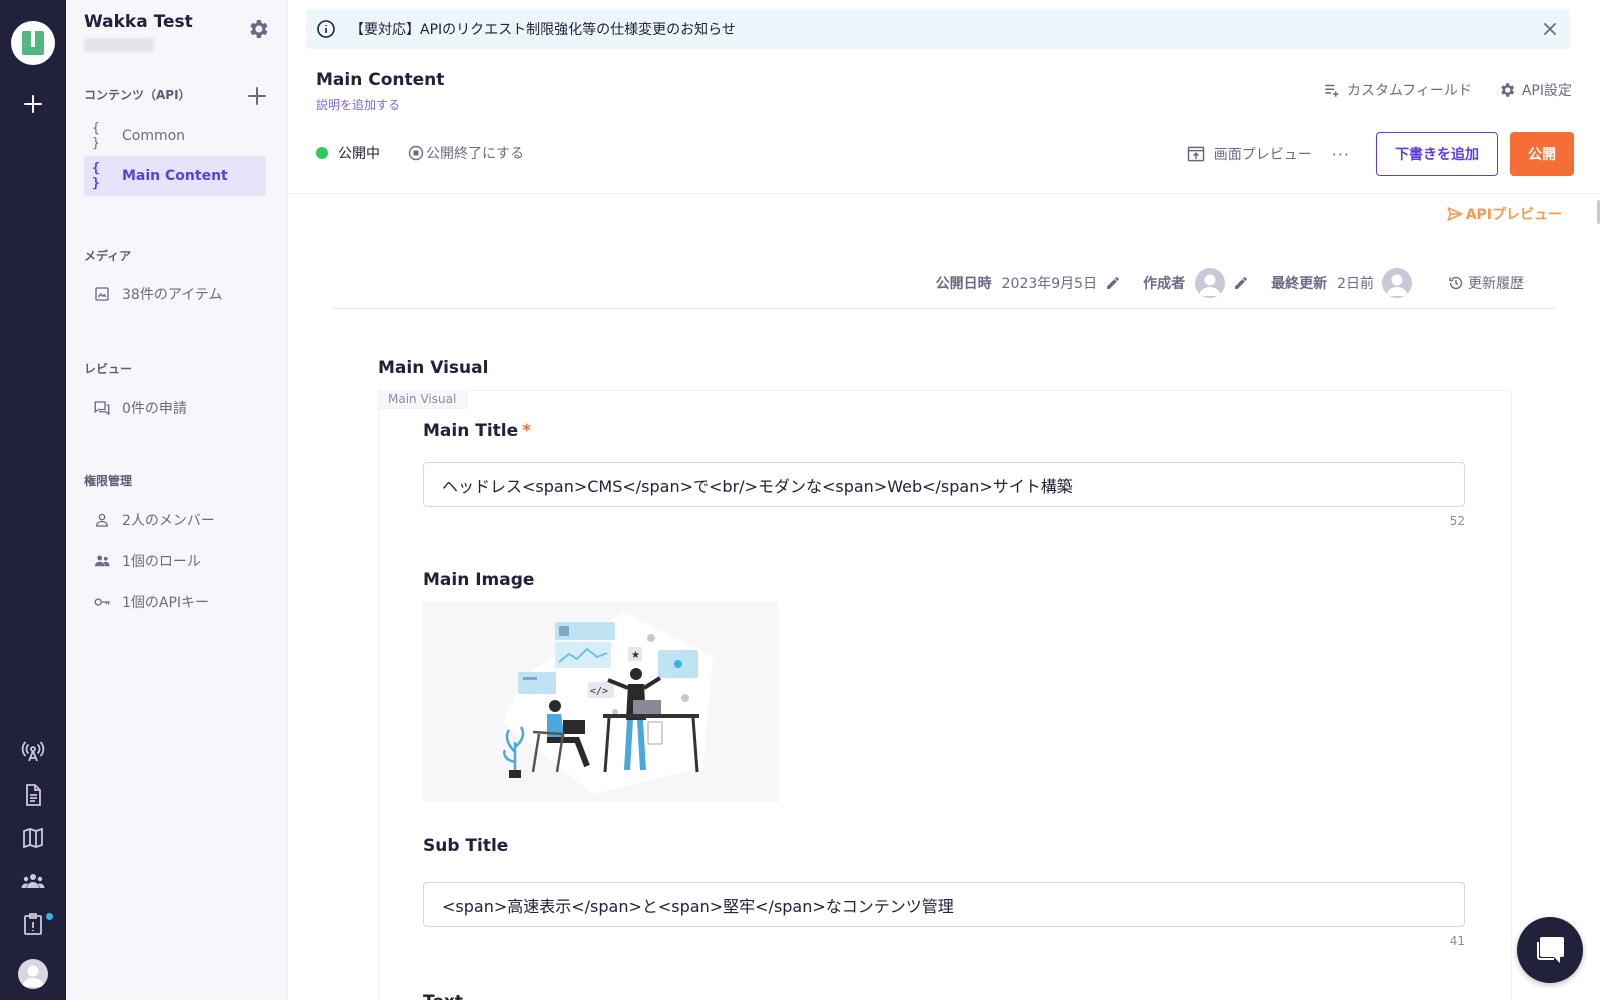 The image size is (1600, 1000). Describe the element at coordinates (527, 431) in the screenshot. I see `required-mark: *` at that location.